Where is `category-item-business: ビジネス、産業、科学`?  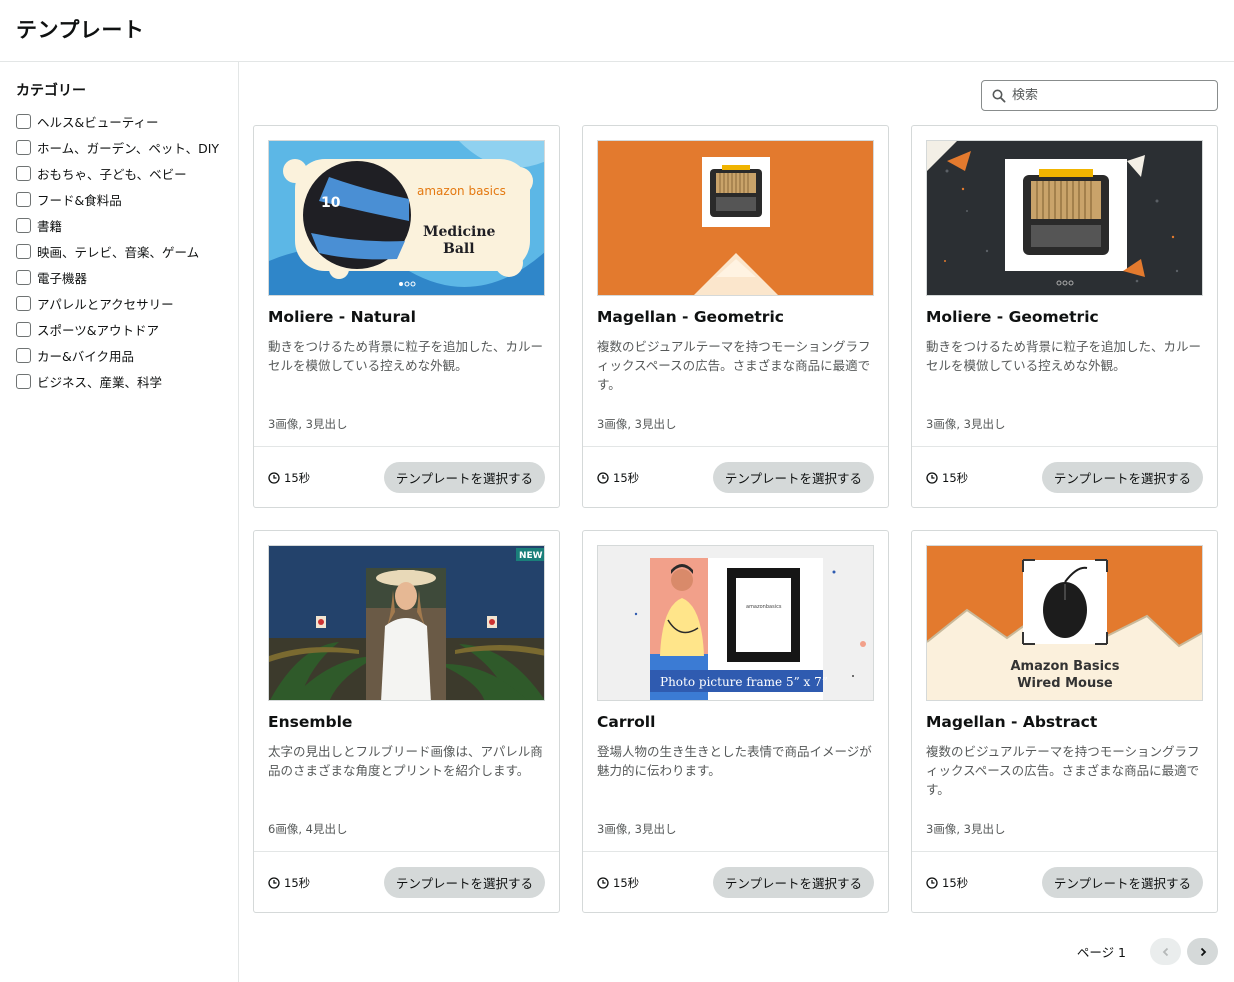 category-item-business: ビジネス、産業、科学 is located at coordinates (127, 381).